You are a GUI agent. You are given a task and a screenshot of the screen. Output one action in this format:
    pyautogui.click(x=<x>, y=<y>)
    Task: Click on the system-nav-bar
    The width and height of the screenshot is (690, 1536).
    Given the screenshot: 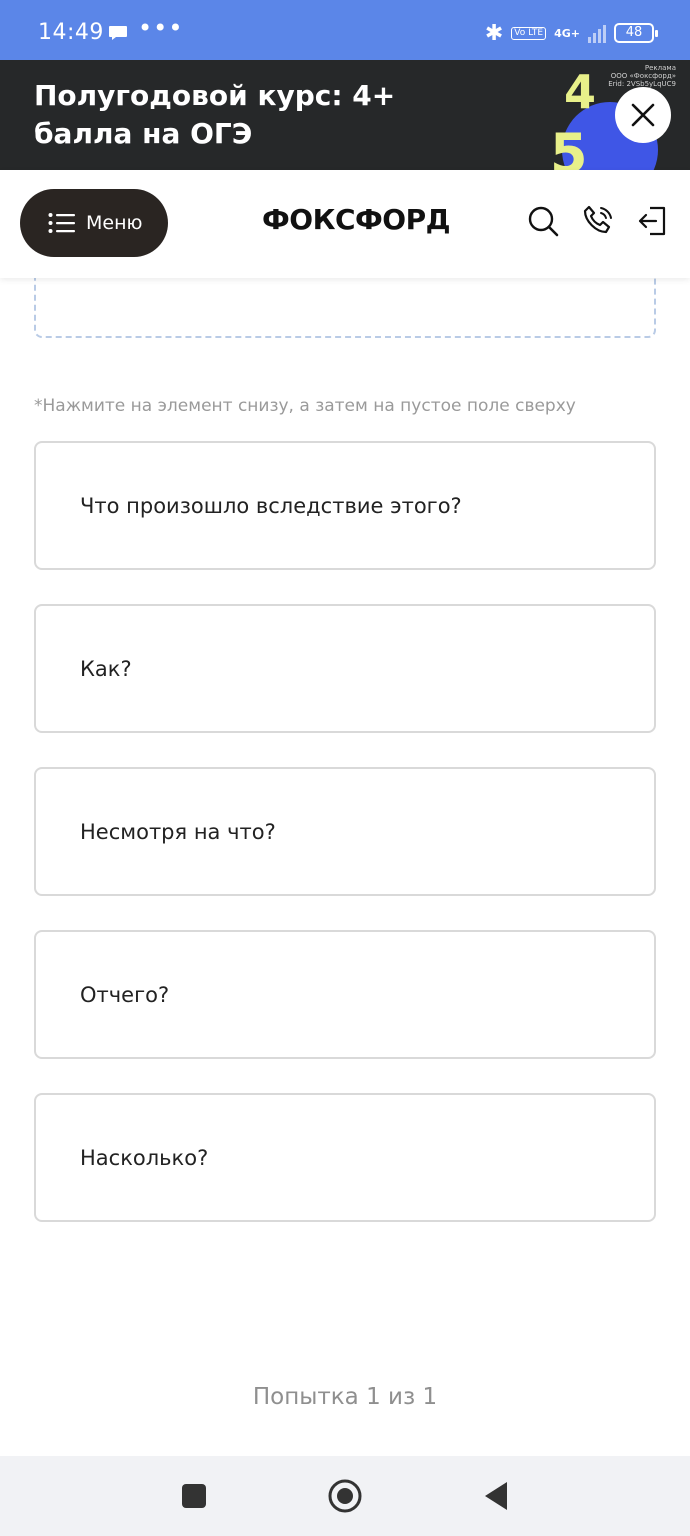 What is the action you would take?
    pyautogui.click(x=345, y=1496)
    